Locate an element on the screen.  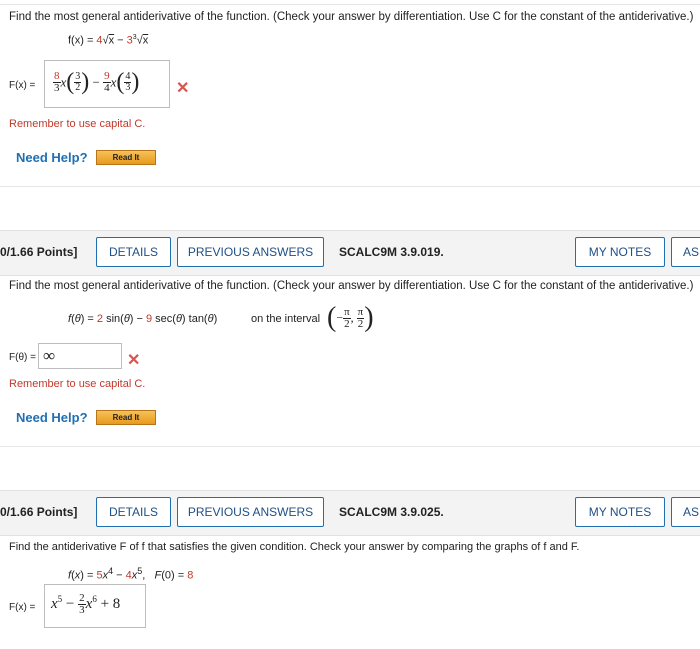
problem2-answer-label: F(θ) = is located at coordinates (22, 357).